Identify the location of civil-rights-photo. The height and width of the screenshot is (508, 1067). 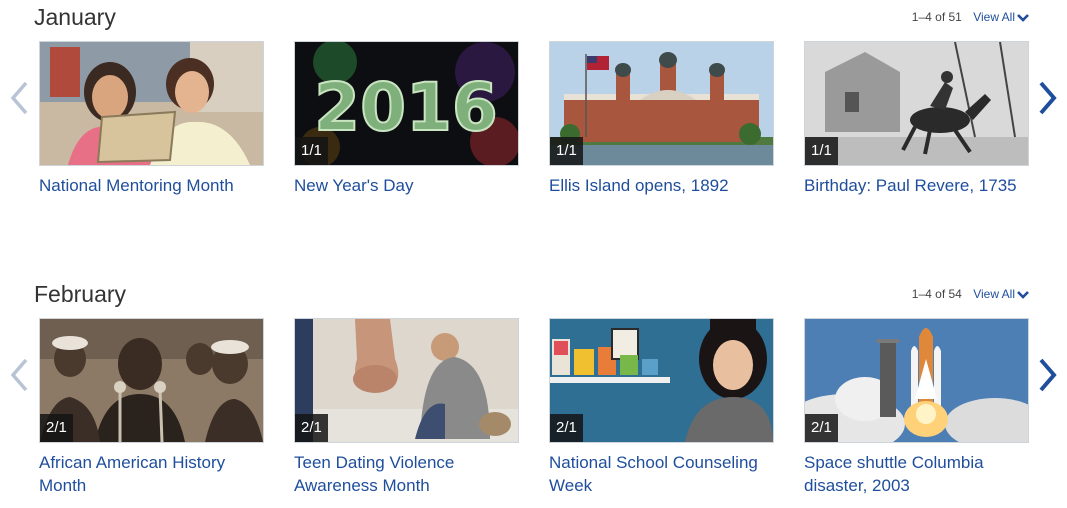
(151, 380).